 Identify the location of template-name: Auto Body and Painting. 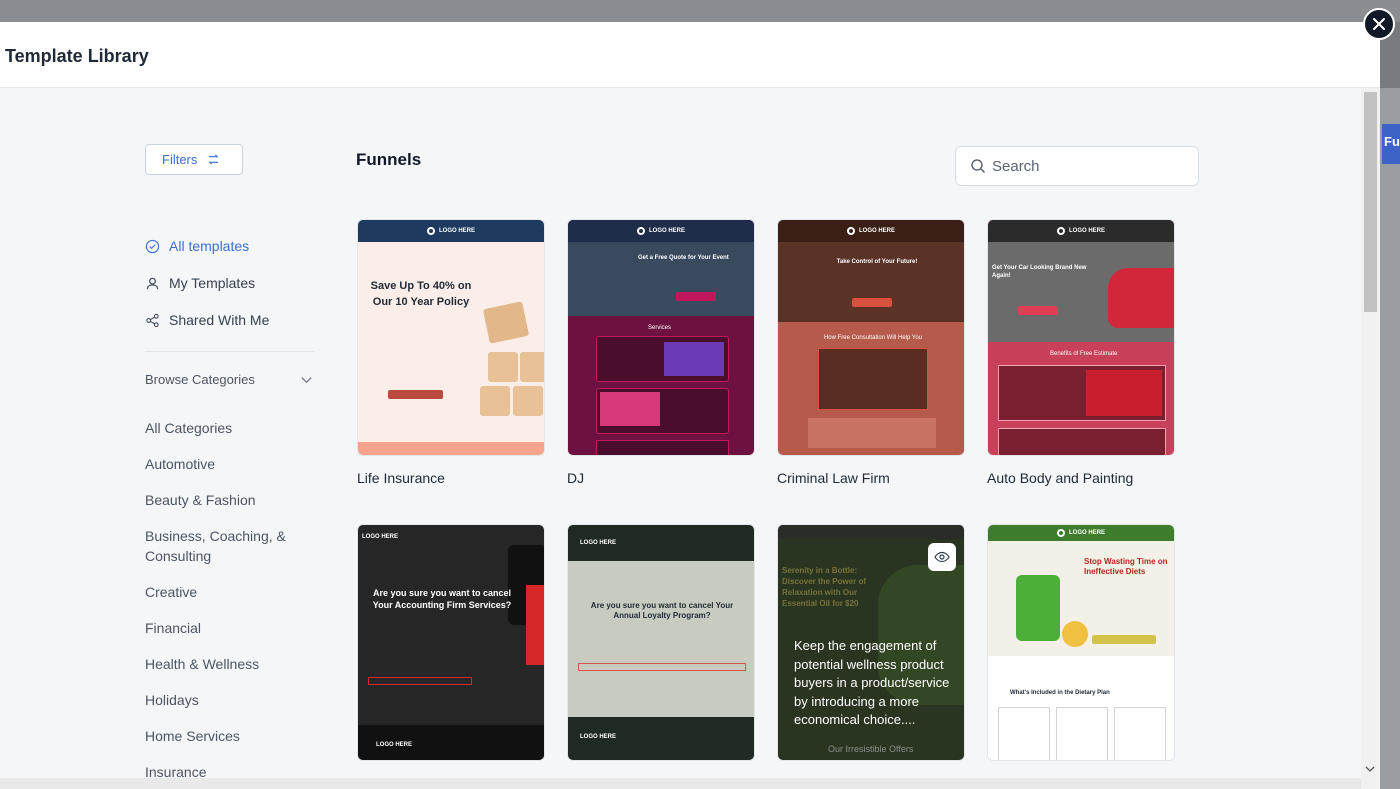
(1060, 478).